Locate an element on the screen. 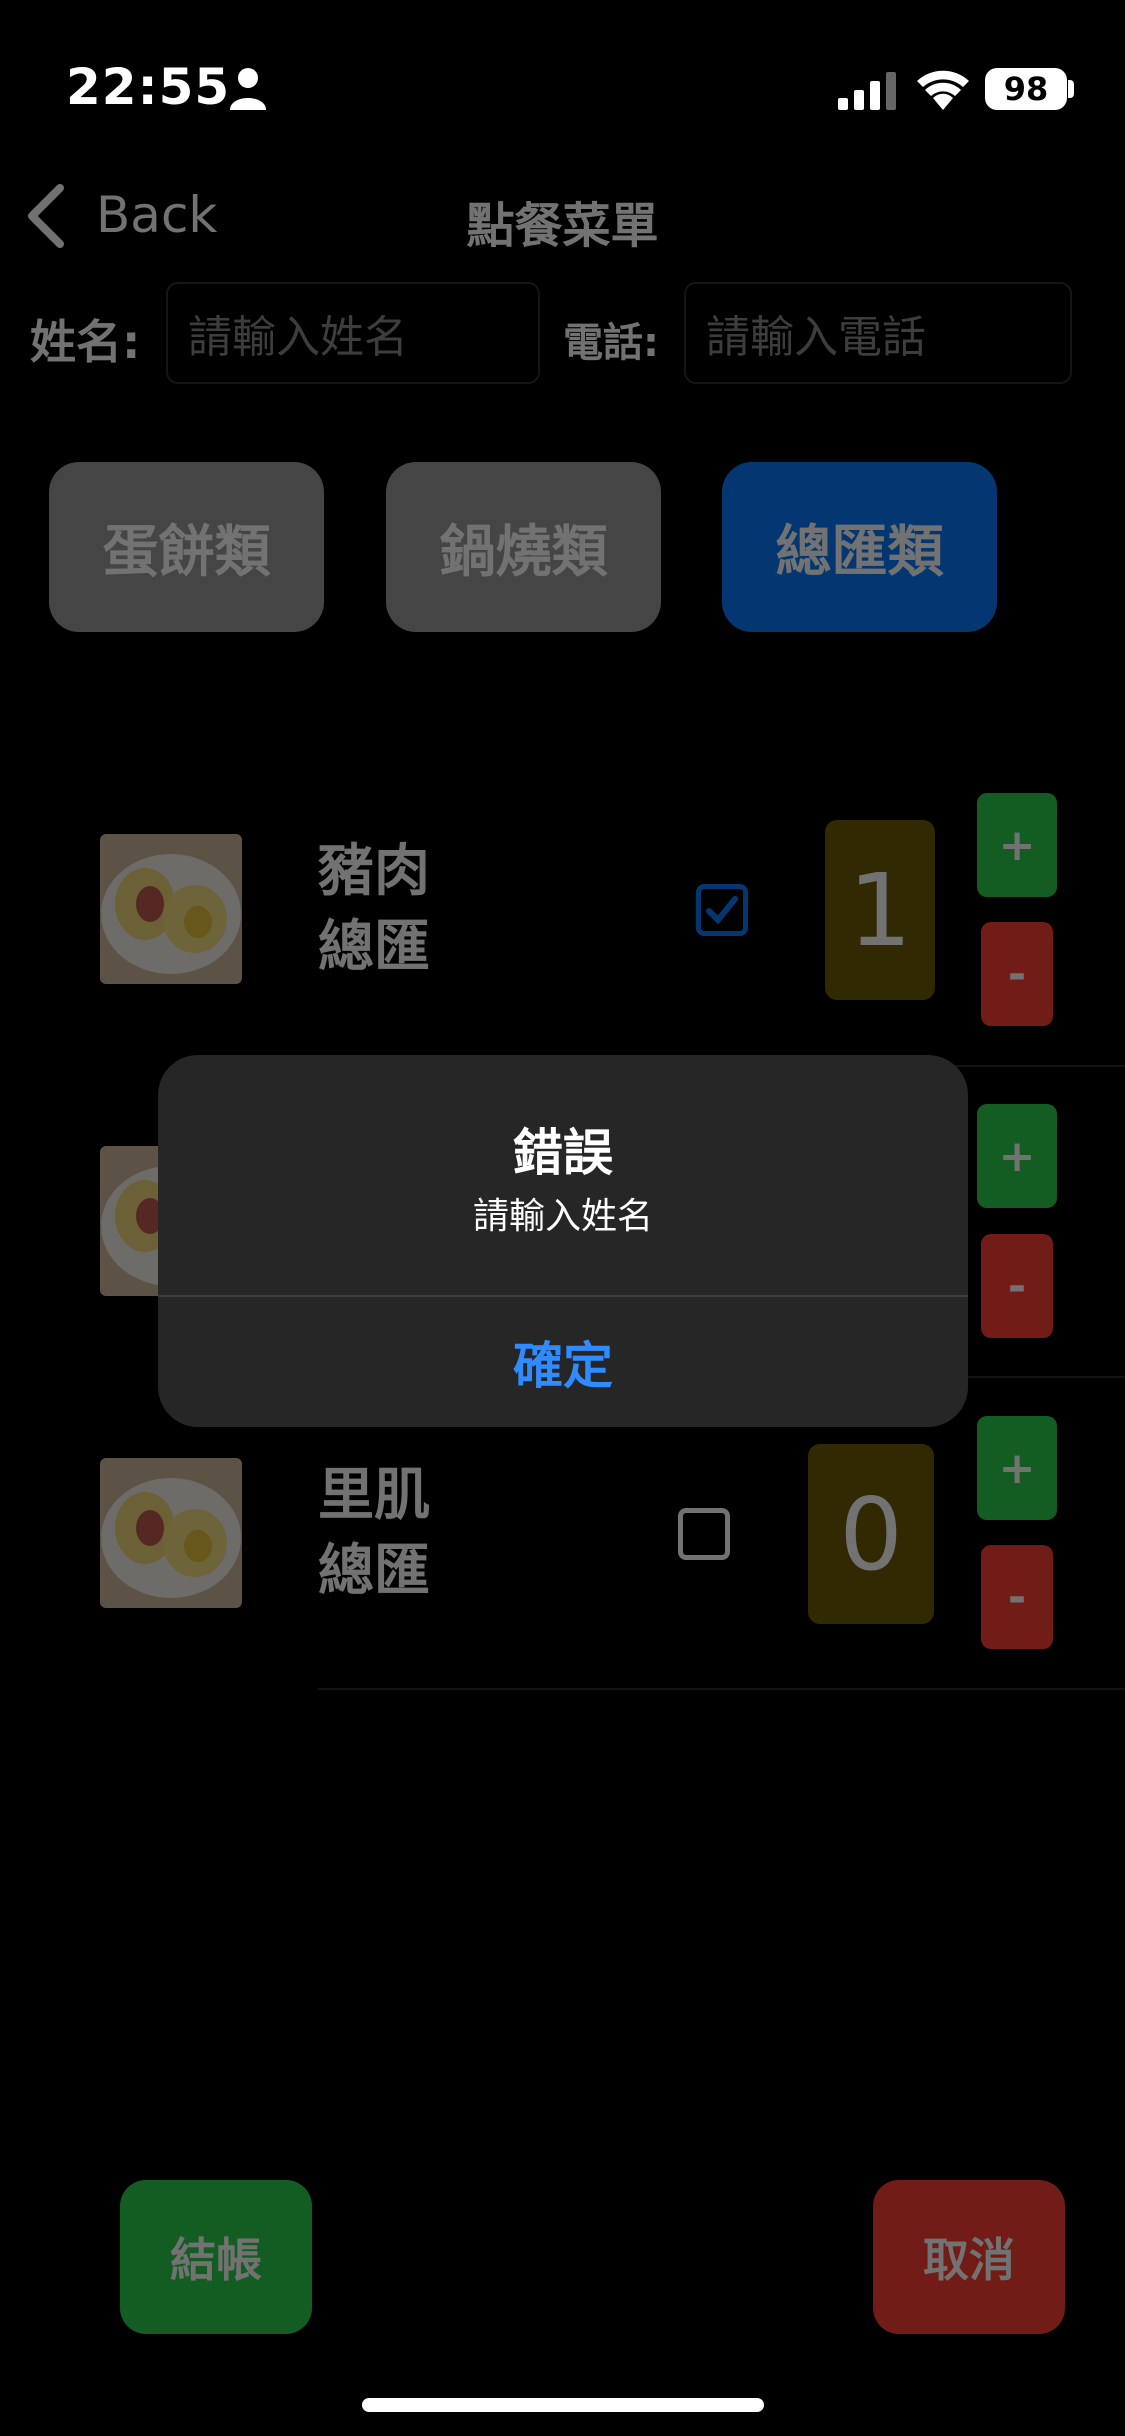  alert-ok-button: 確定 is located at coordinates (563, 1362).